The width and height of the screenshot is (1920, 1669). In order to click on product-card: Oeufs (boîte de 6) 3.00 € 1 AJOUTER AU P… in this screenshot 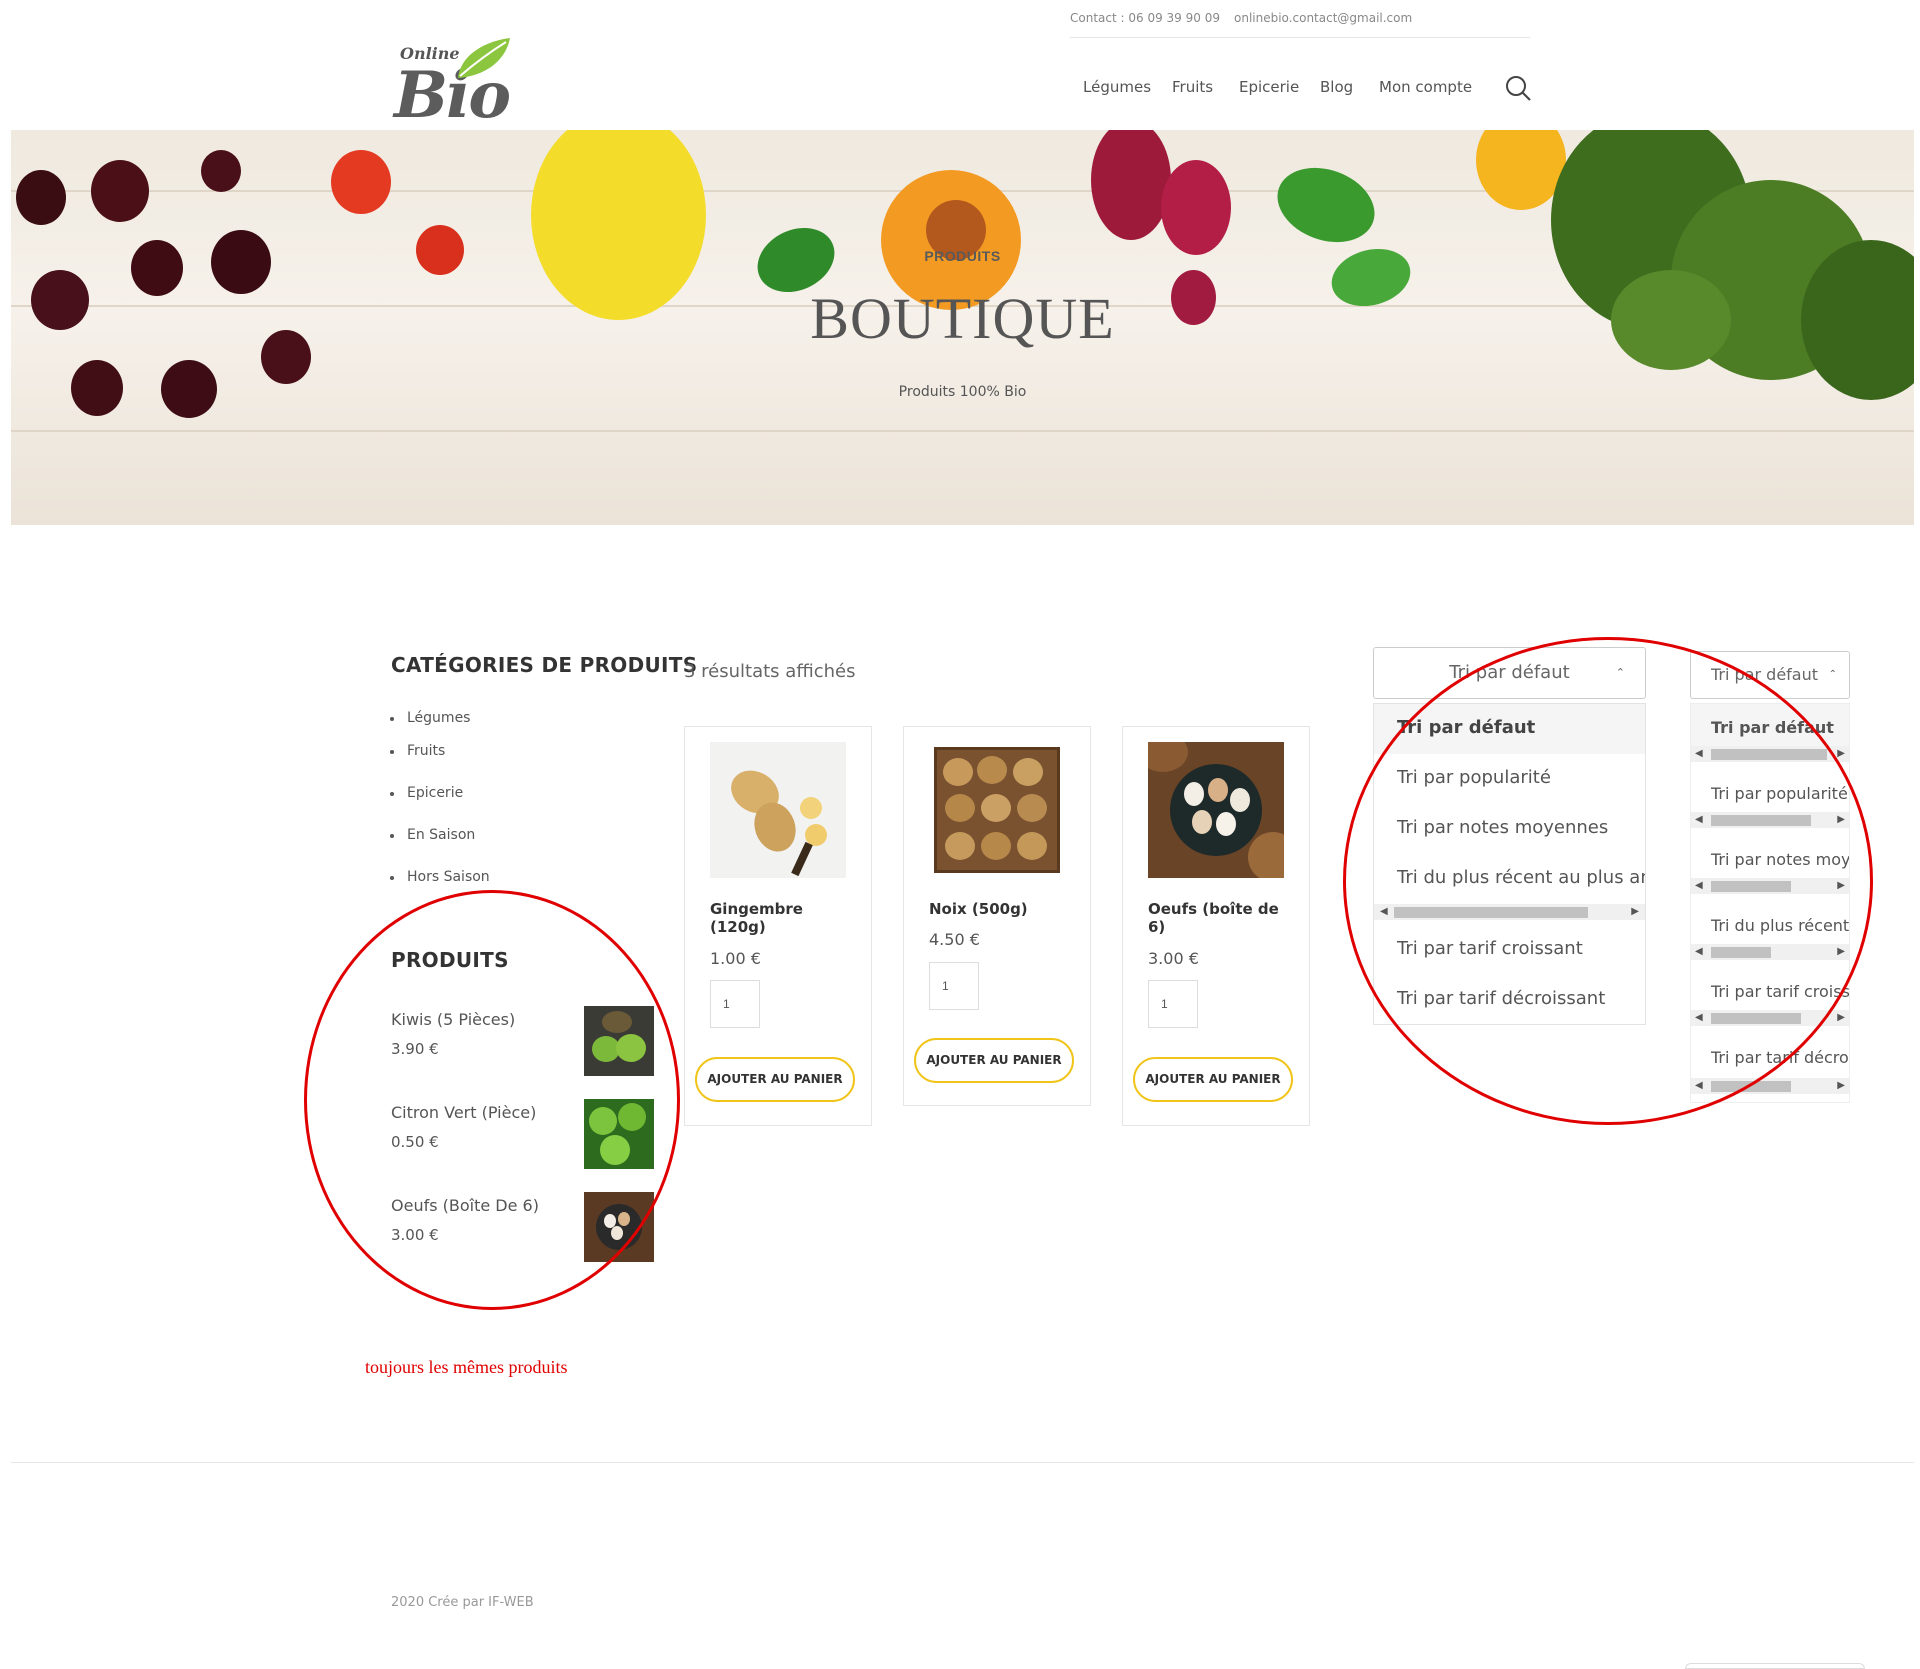, I will do `click(1216, 926)`.